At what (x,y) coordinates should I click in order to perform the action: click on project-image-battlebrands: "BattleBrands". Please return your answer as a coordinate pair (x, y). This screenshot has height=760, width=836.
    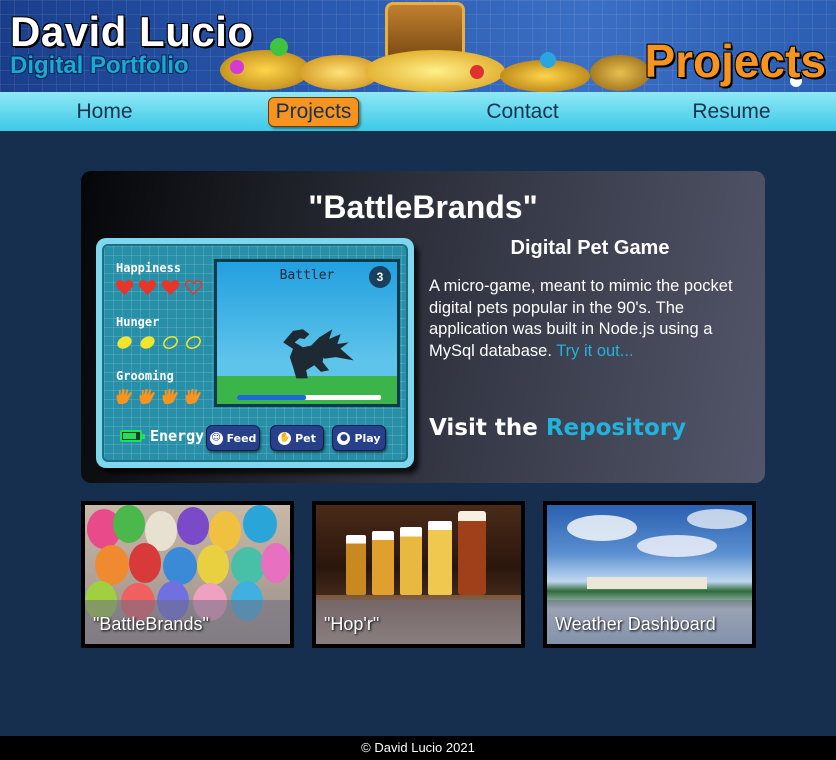
    Looking at the image, I should click on (187, 574).